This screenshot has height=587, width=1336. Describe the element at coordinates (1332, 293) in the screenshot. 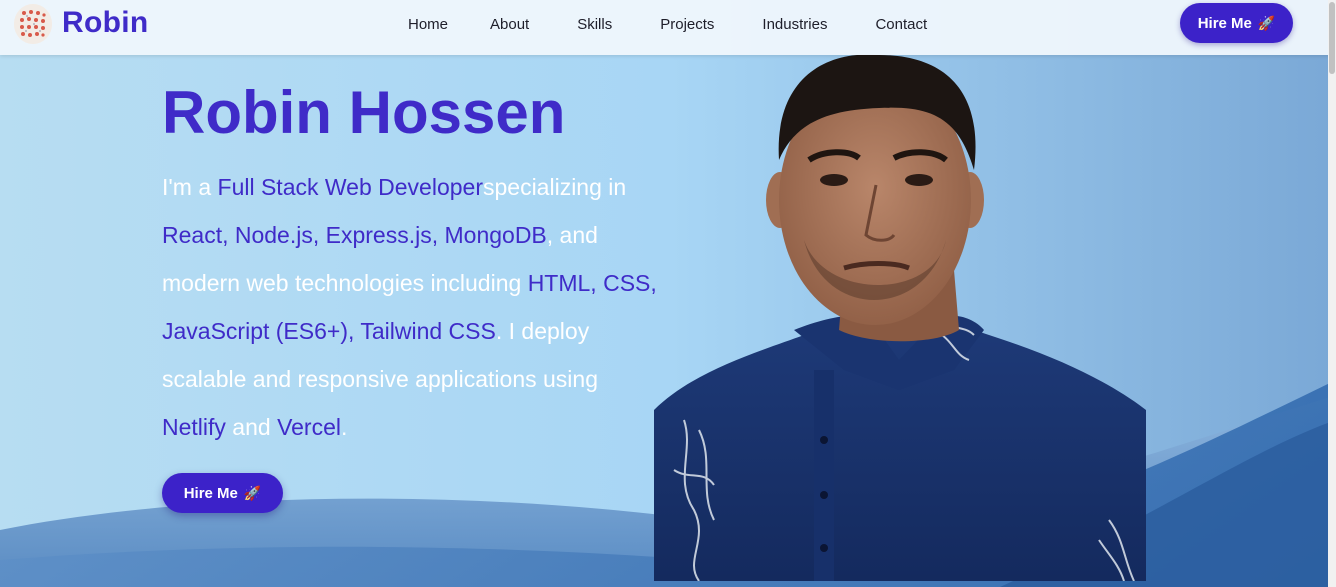

I see `page-scrollbar` at that location.